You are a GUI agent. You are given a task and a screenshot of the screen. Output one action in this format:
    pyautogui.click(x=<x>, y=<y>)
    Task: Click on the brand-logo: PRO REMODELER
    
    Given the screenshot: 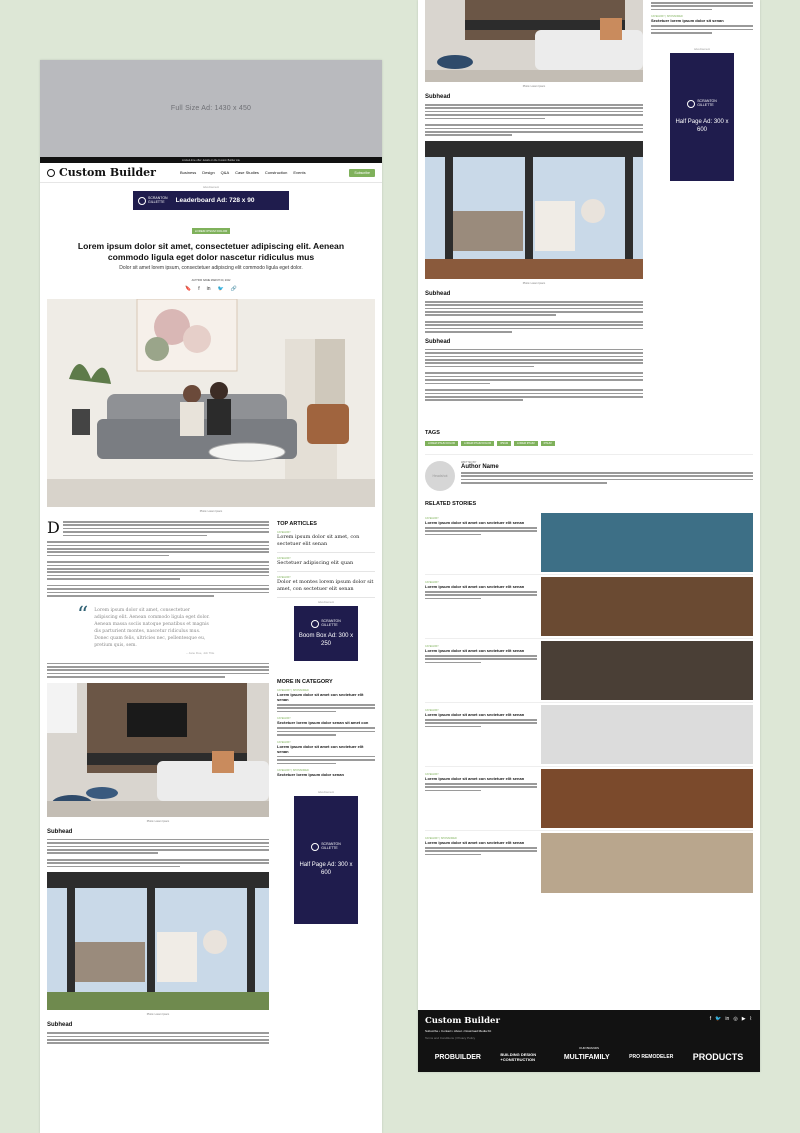 What is the action you would take?
    pyautogui.click(x=651, y=1057)
    